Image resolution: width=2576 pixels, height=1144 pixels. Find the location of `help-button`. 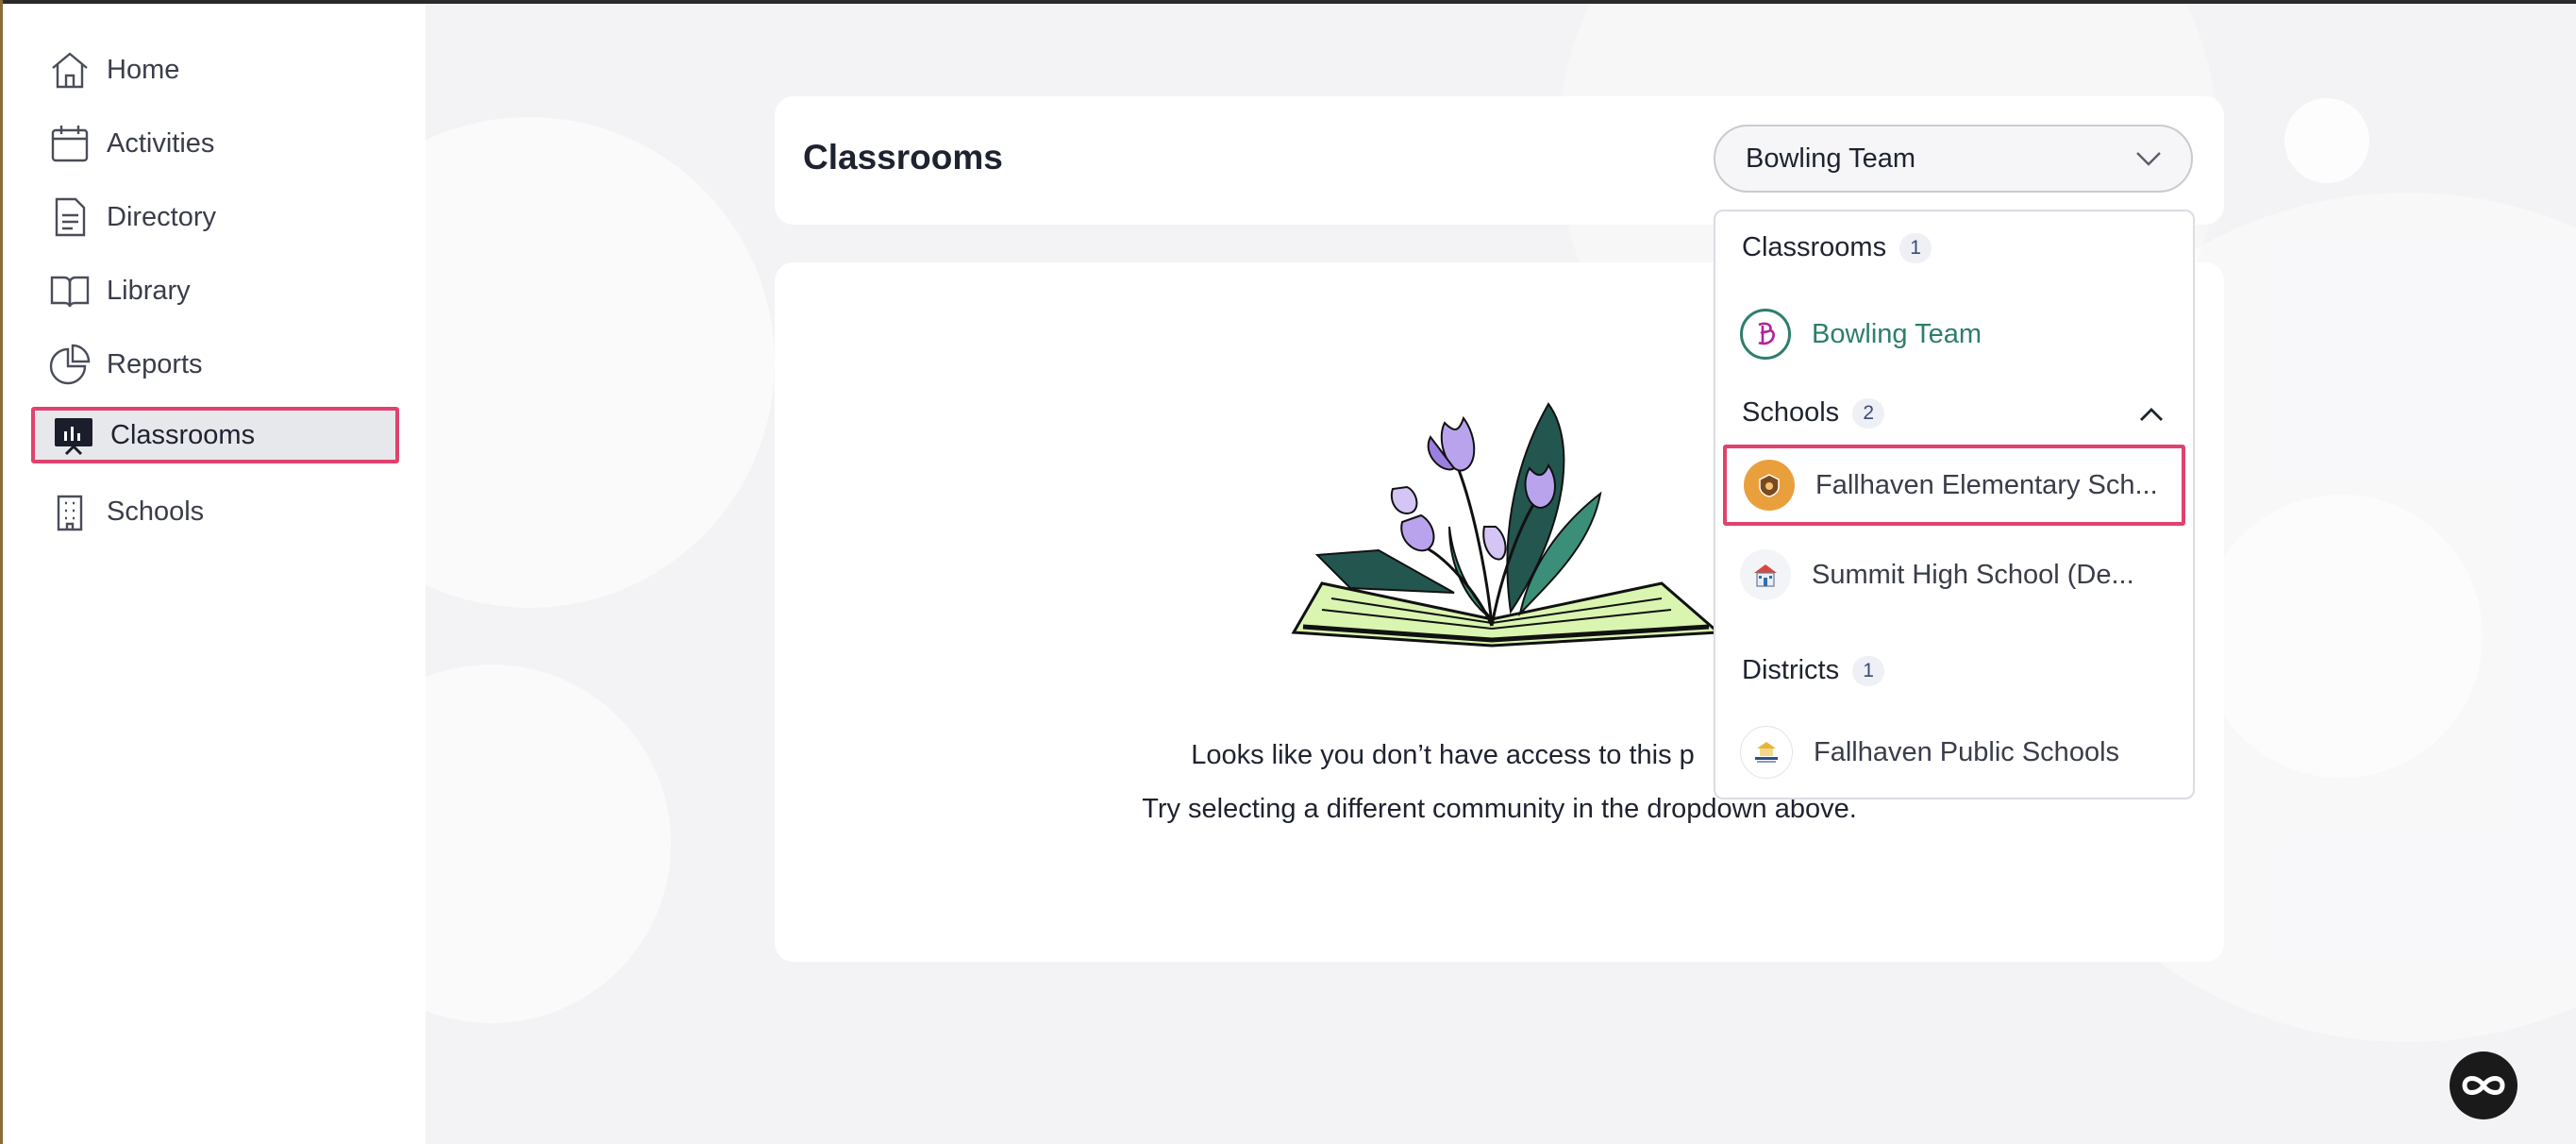

help-button is located at coordinates (2483, 1085).